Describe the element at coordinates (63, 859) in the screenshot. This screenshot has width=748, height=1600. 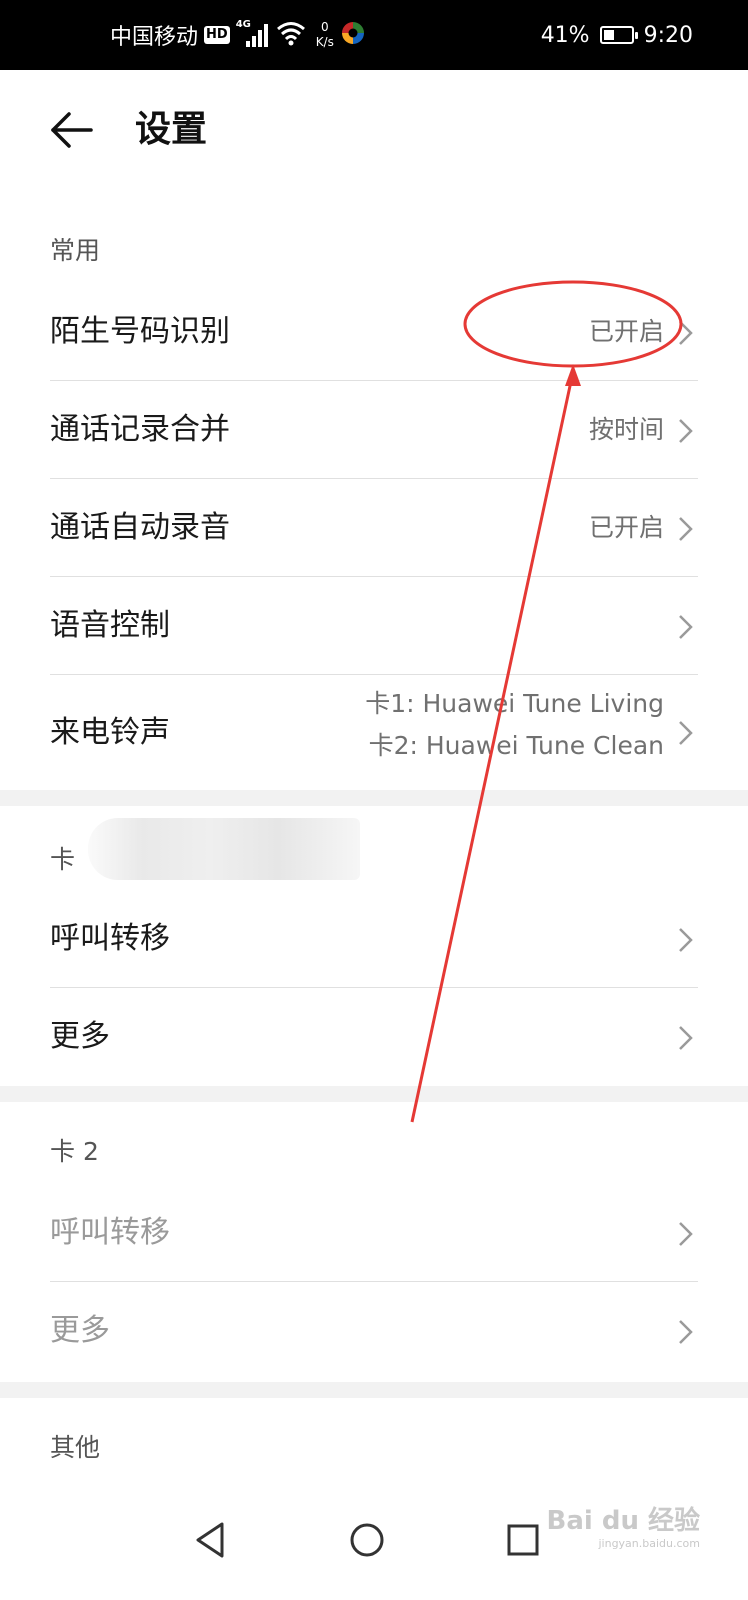
I see `section-heading: 卡` at that location.